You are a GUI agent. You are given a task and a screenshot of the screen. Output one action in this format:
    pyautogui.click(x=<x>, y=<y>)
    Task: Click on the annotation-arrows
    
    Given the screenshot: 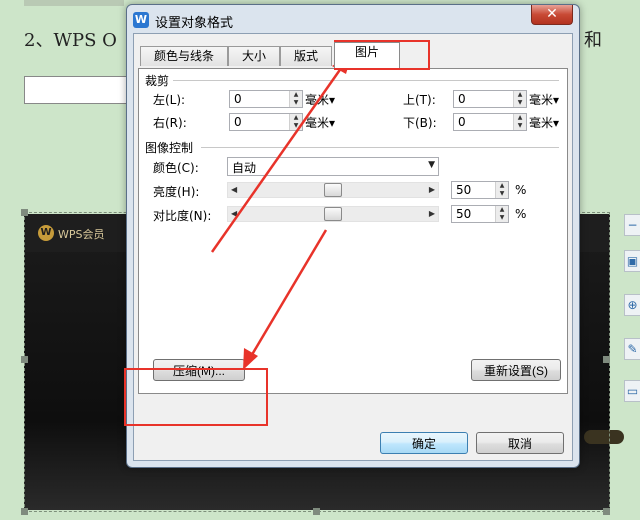 What is the action you would take?
    pyautogui.click(x=281, y=212)
    